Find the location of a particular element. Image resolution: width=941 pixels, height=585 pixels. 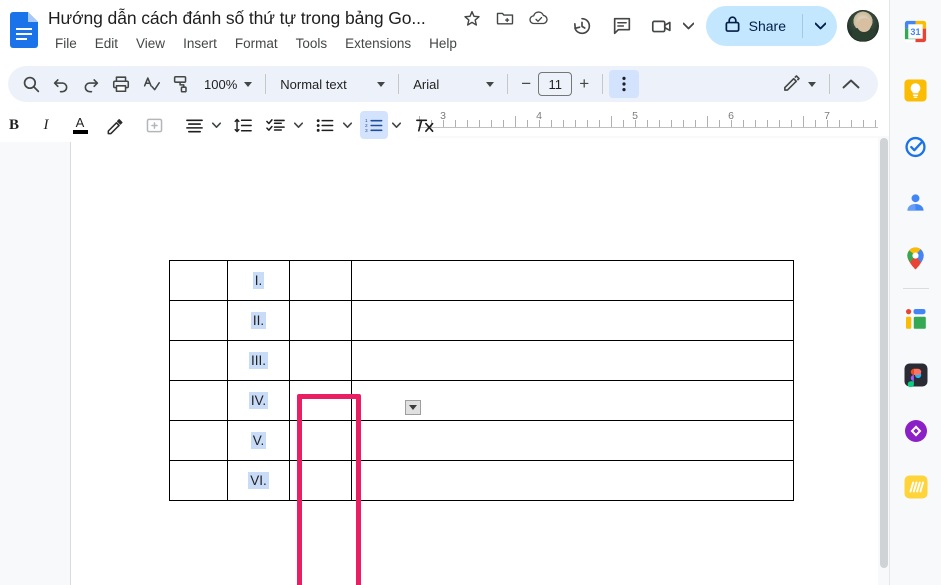

insert-image-button is located at coordinates (154, 125).